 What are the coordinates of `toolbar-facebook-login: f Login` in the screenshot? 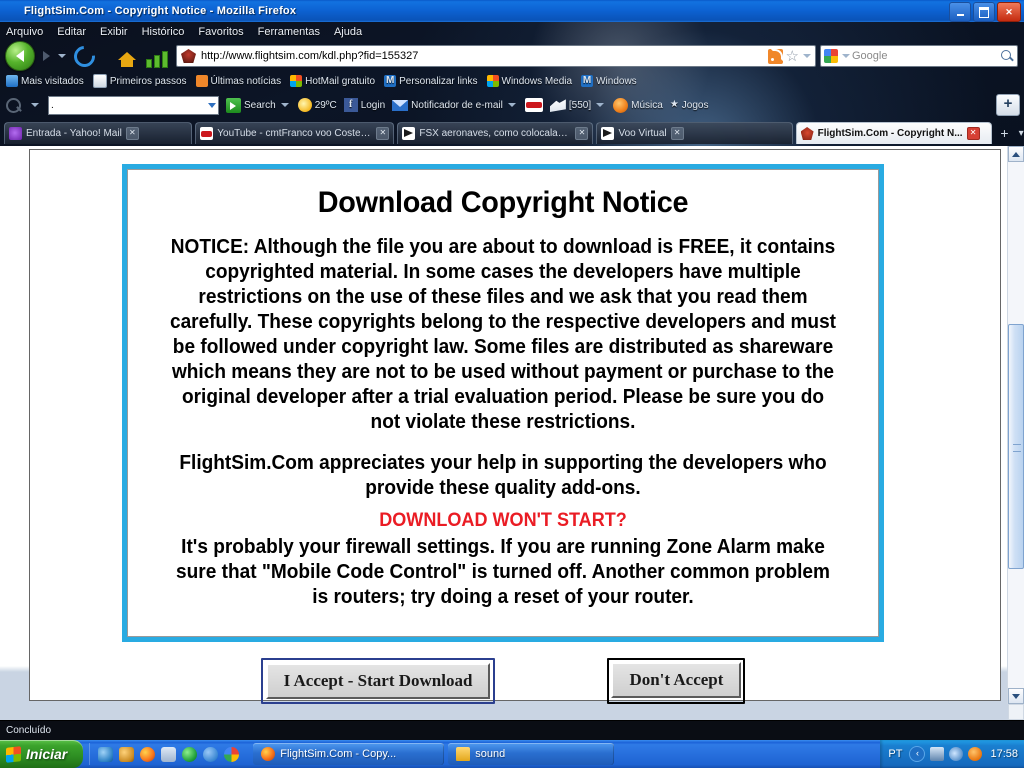 It's located at (364, 105).